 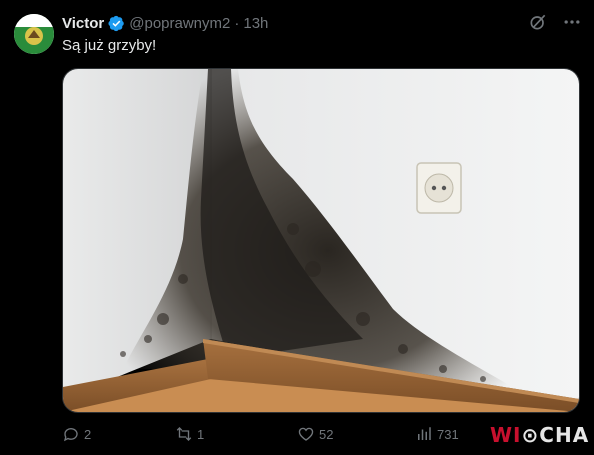 What do you see at coordinates (116, 23) in the screenshot?
I see `verified-badge-icon` at bounding box center [116, 23].